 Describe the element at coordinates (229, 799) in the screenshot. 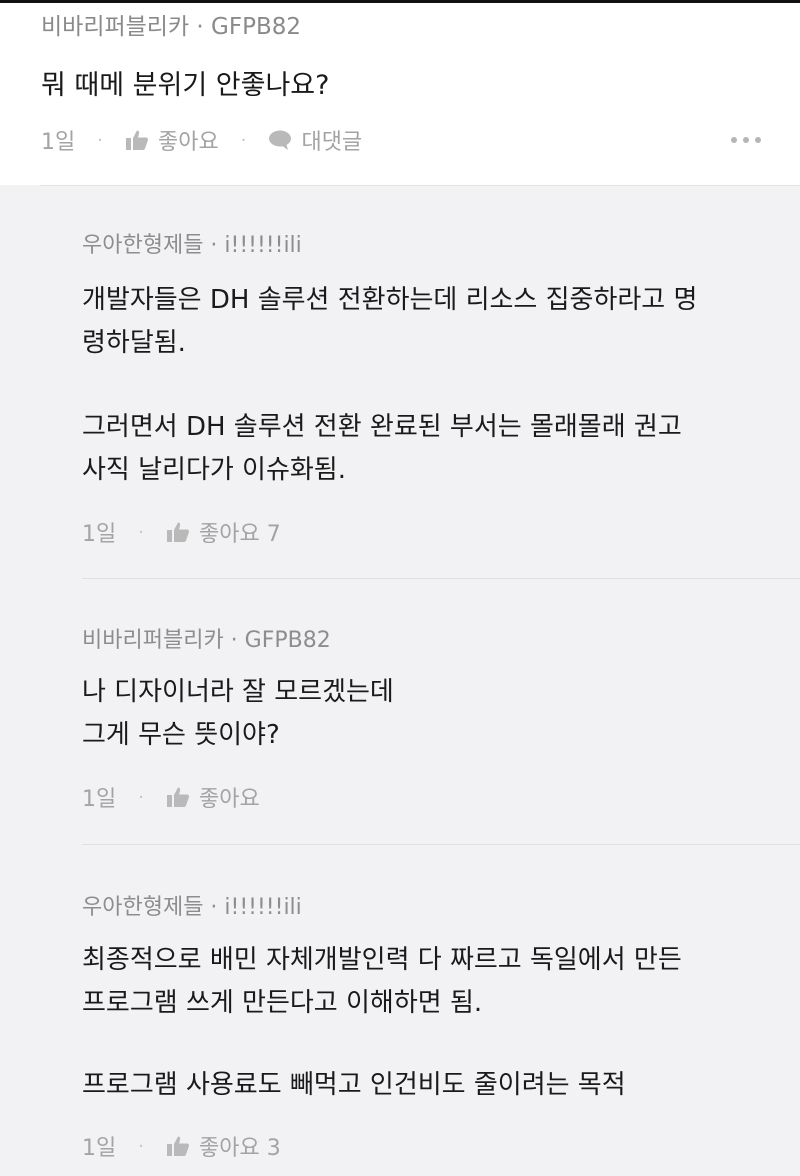

I see `reply-like-label: 좋아요` at that location.